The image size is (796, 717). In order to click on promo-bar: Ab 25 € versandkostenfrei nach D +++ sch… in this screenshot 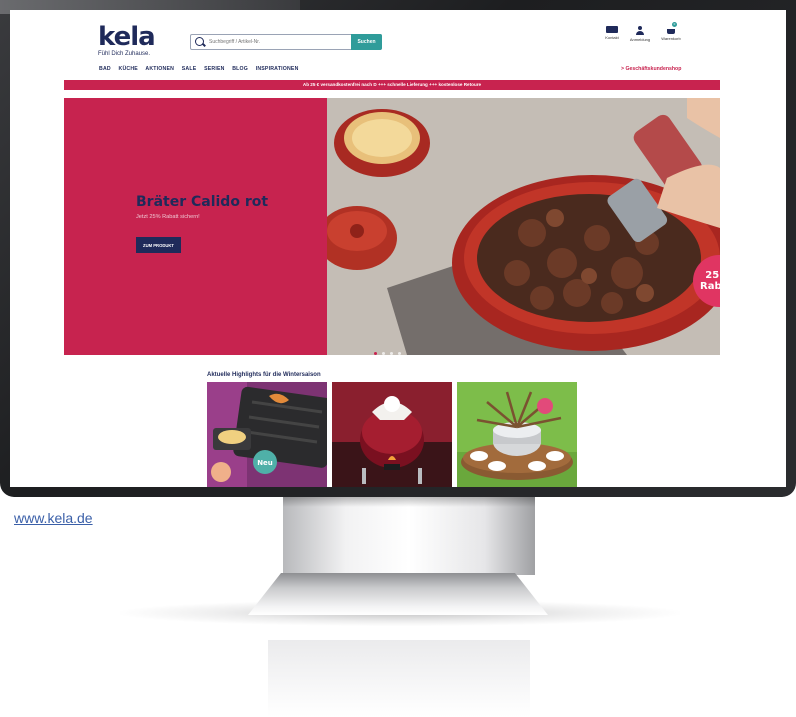, I will do `click(392, 85)`.